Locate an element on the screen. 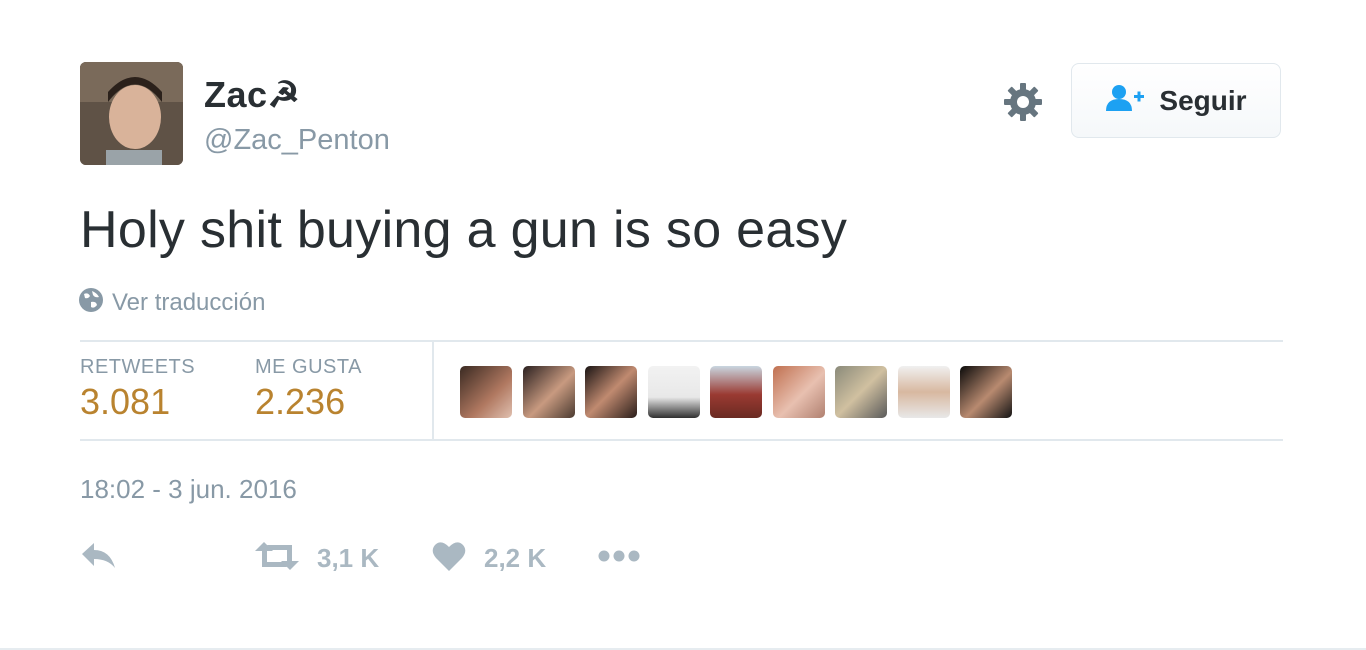 This screenshot has height=650, width=1366. favoriters-list is located at coordinates (741, 392).